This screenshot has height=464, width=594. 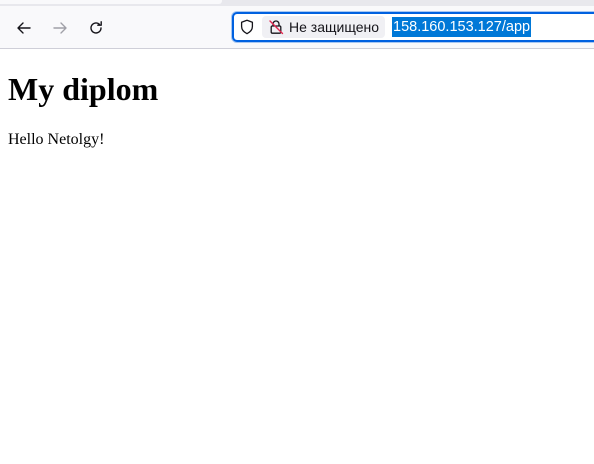 I want to click on arrow-left-icon, so click(x=24, y=28).